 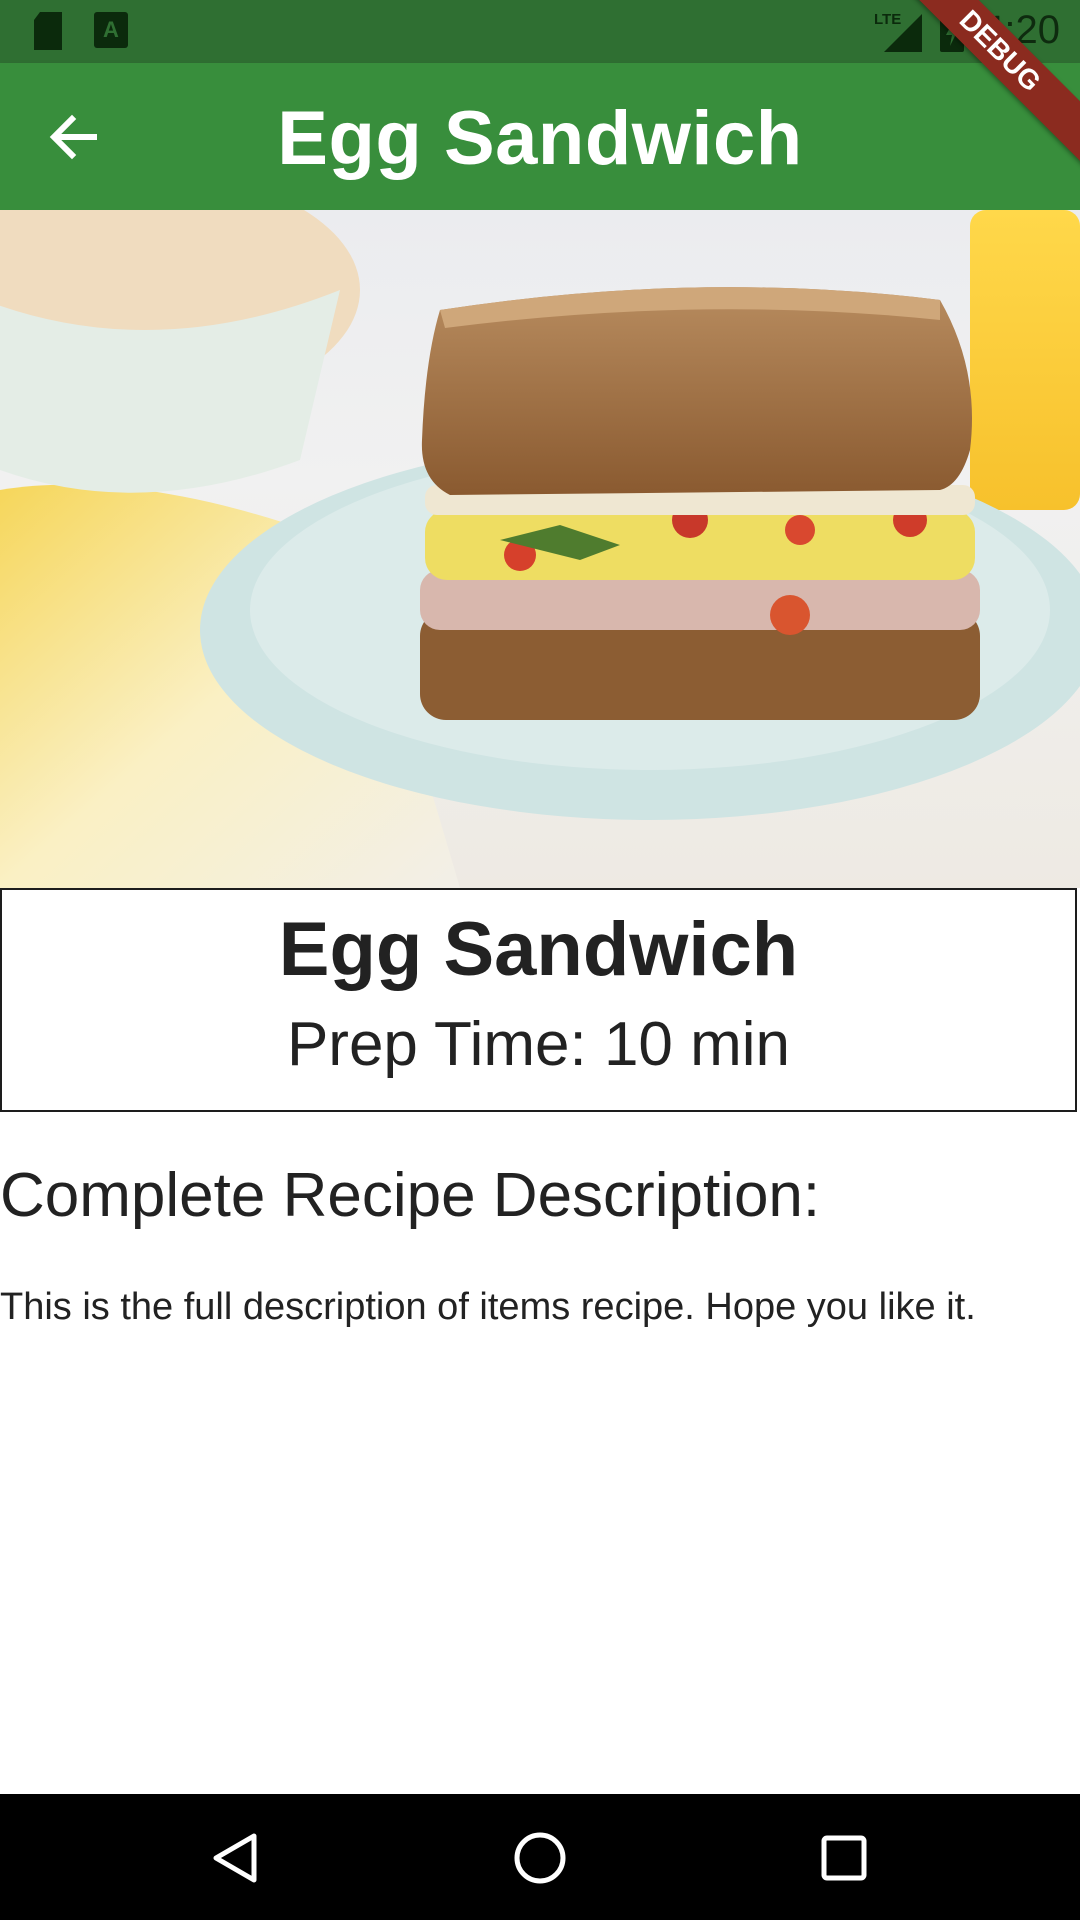 What do you see at coordinates (1021, 30) in the screenshot?
I see `status-time: 4:20` at bounding box center [1021, 30].